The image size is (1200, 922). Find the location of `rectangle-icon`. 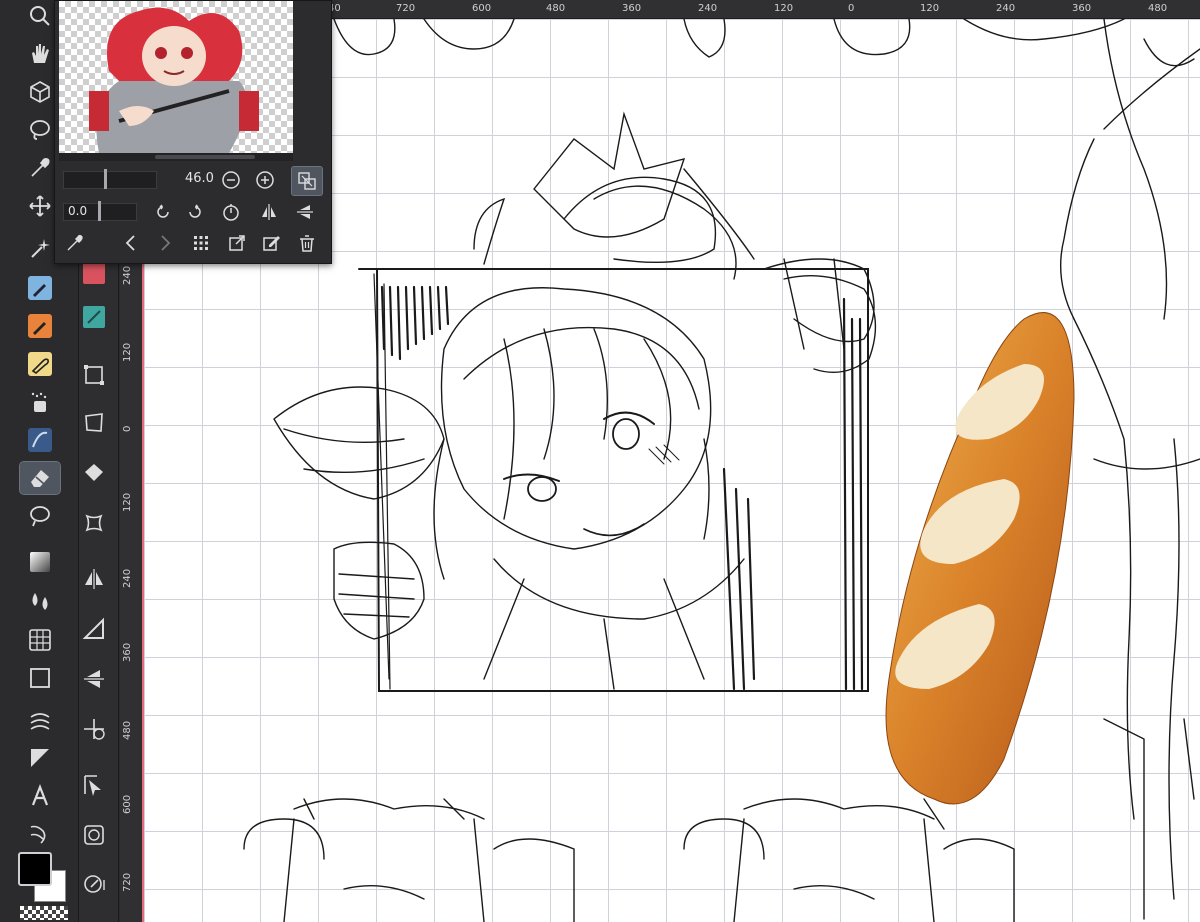

rectangle-icon is located at coordinates (40, 678).